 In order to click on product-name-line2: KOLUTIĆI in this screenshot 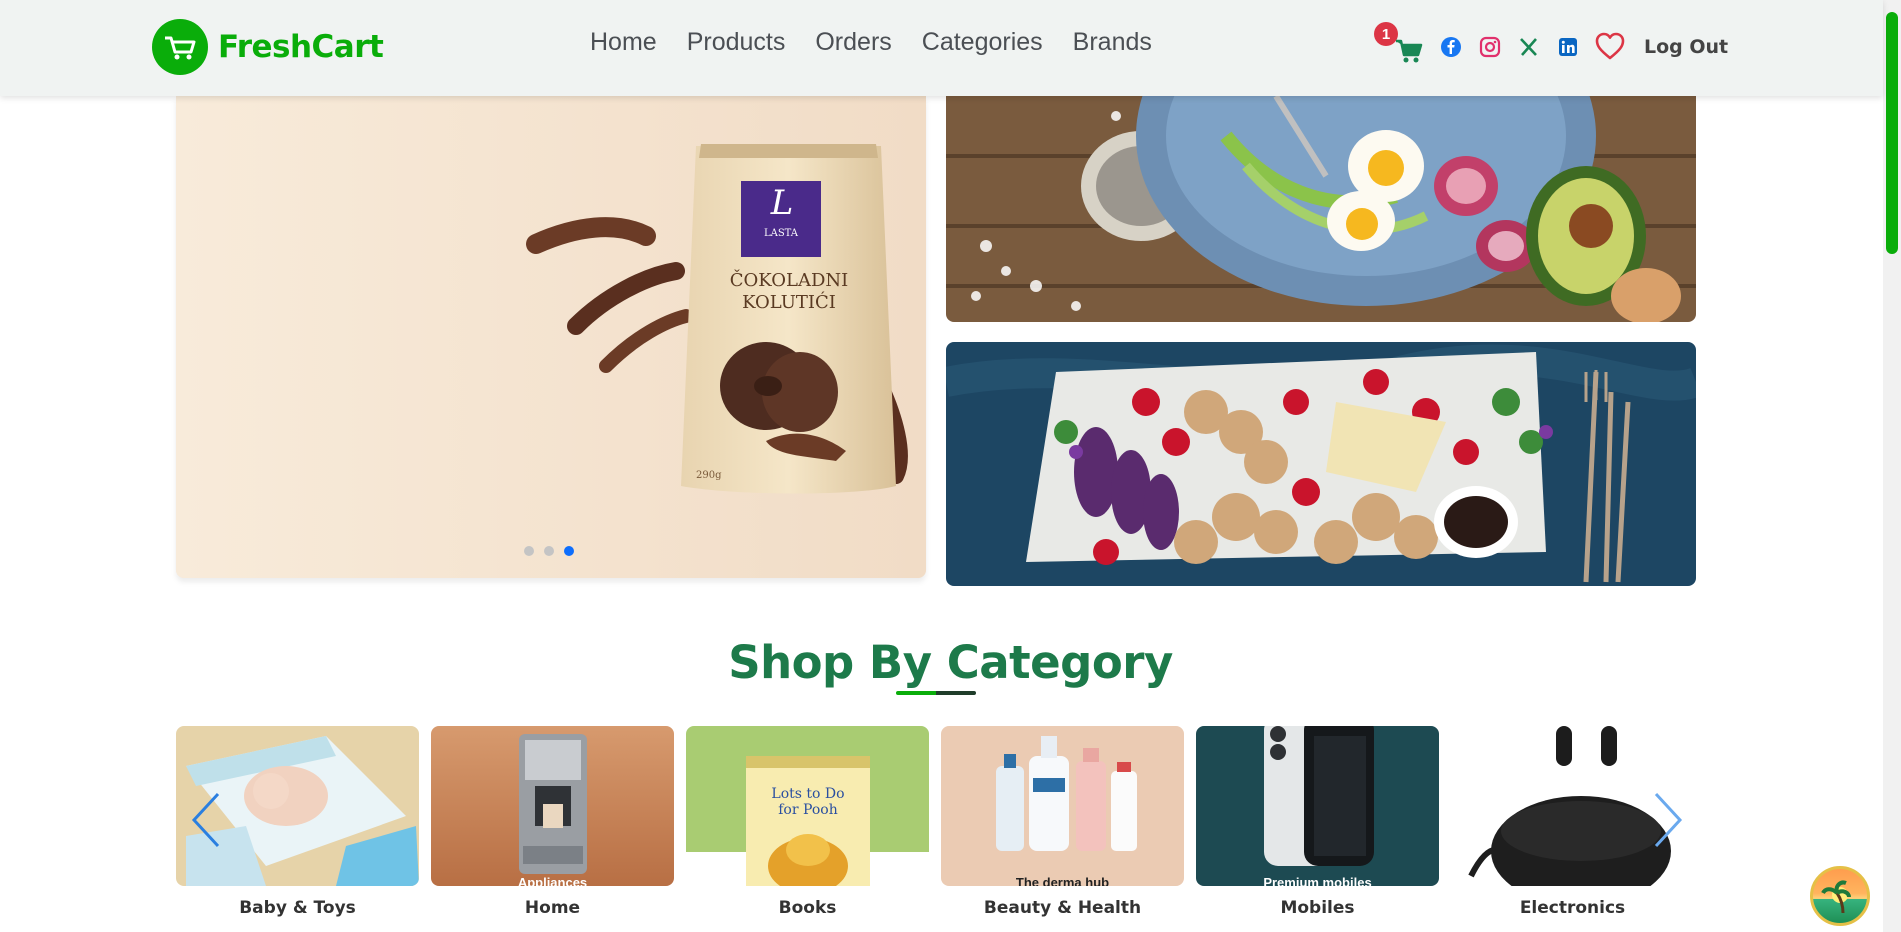, I will do `click(789, 301)`.